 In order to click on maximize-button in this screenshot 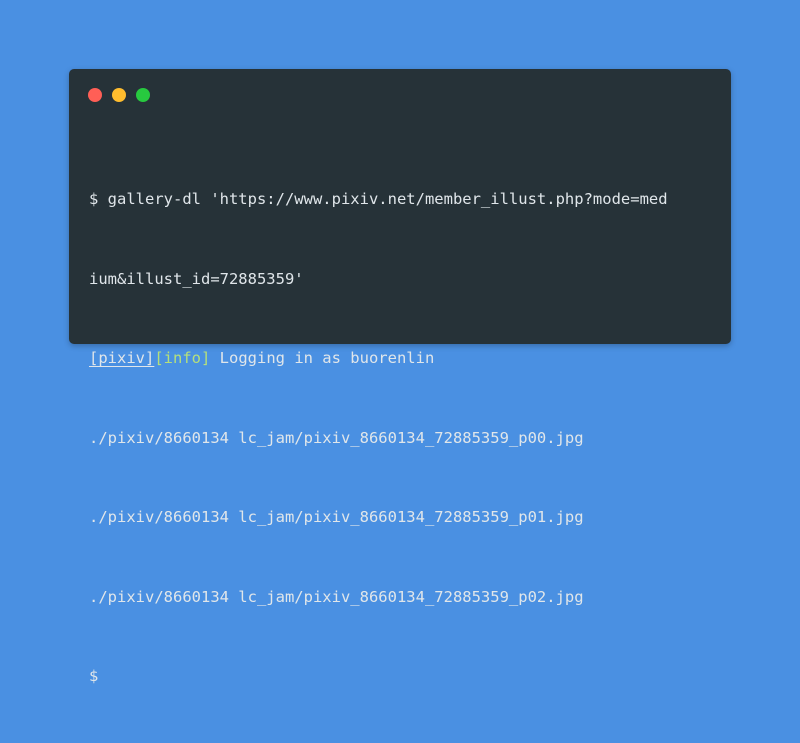, I will do `click(143, 95)`.